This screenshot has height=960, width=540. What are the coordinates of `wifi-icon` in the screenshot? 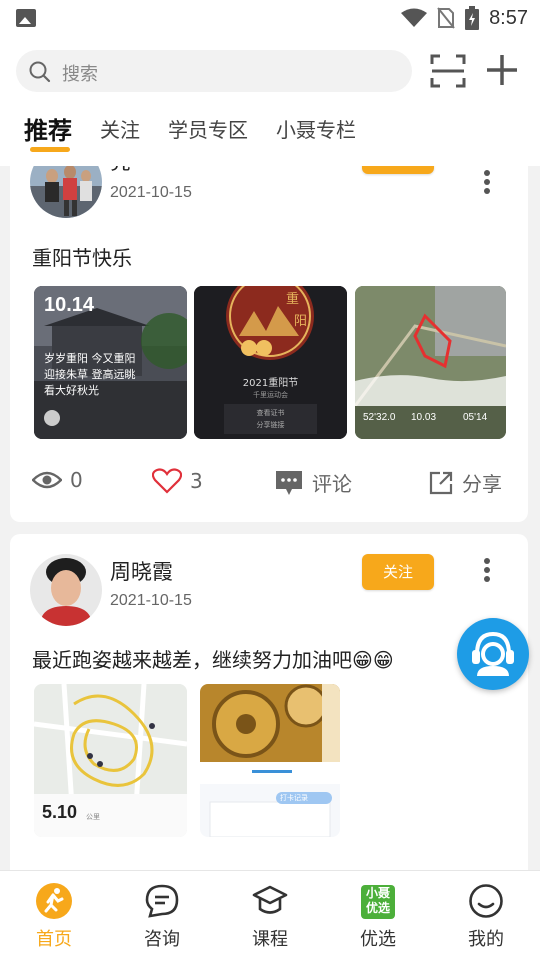 It's located at (414, 17).